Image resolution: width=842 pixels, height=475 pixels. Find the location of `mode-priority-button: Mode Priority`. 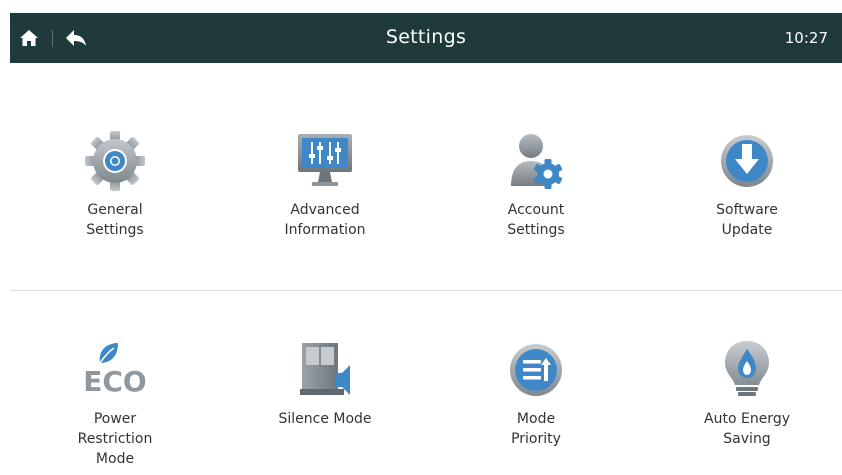

mode-priority-button: Mode Priority is located at coordinates (536, 393).